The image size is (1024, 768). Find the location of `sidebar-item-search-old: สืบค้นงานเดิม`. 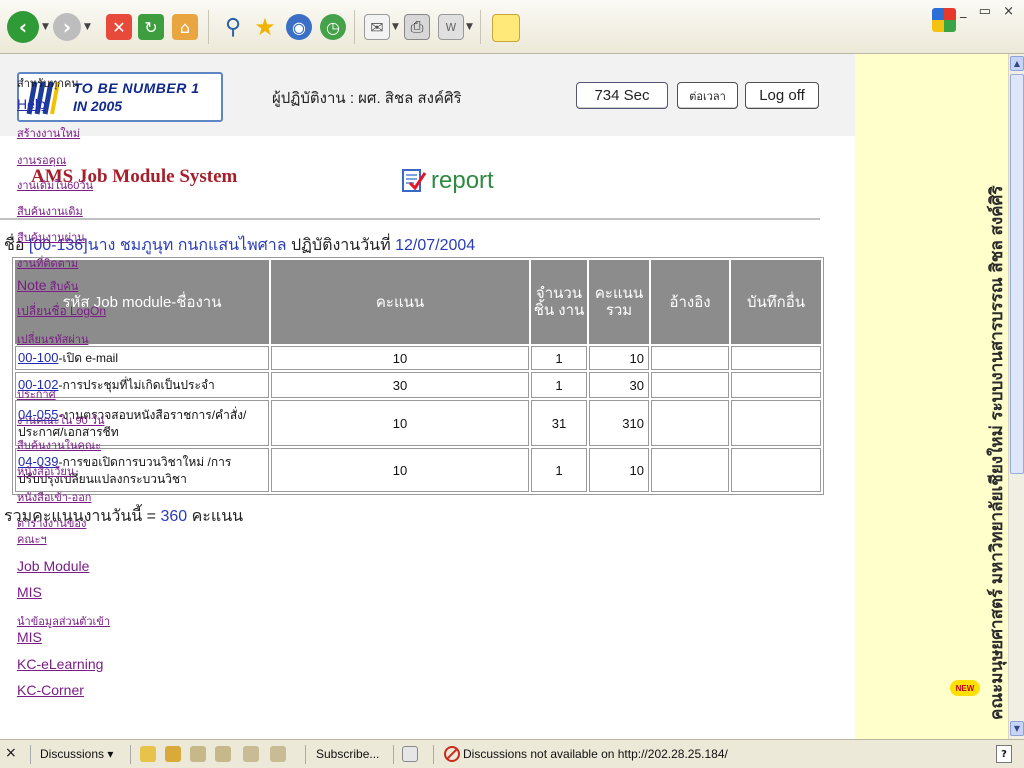

sidebar-item-search-old: สืบค้นงานเดิม is located at coordinates (50, 211).